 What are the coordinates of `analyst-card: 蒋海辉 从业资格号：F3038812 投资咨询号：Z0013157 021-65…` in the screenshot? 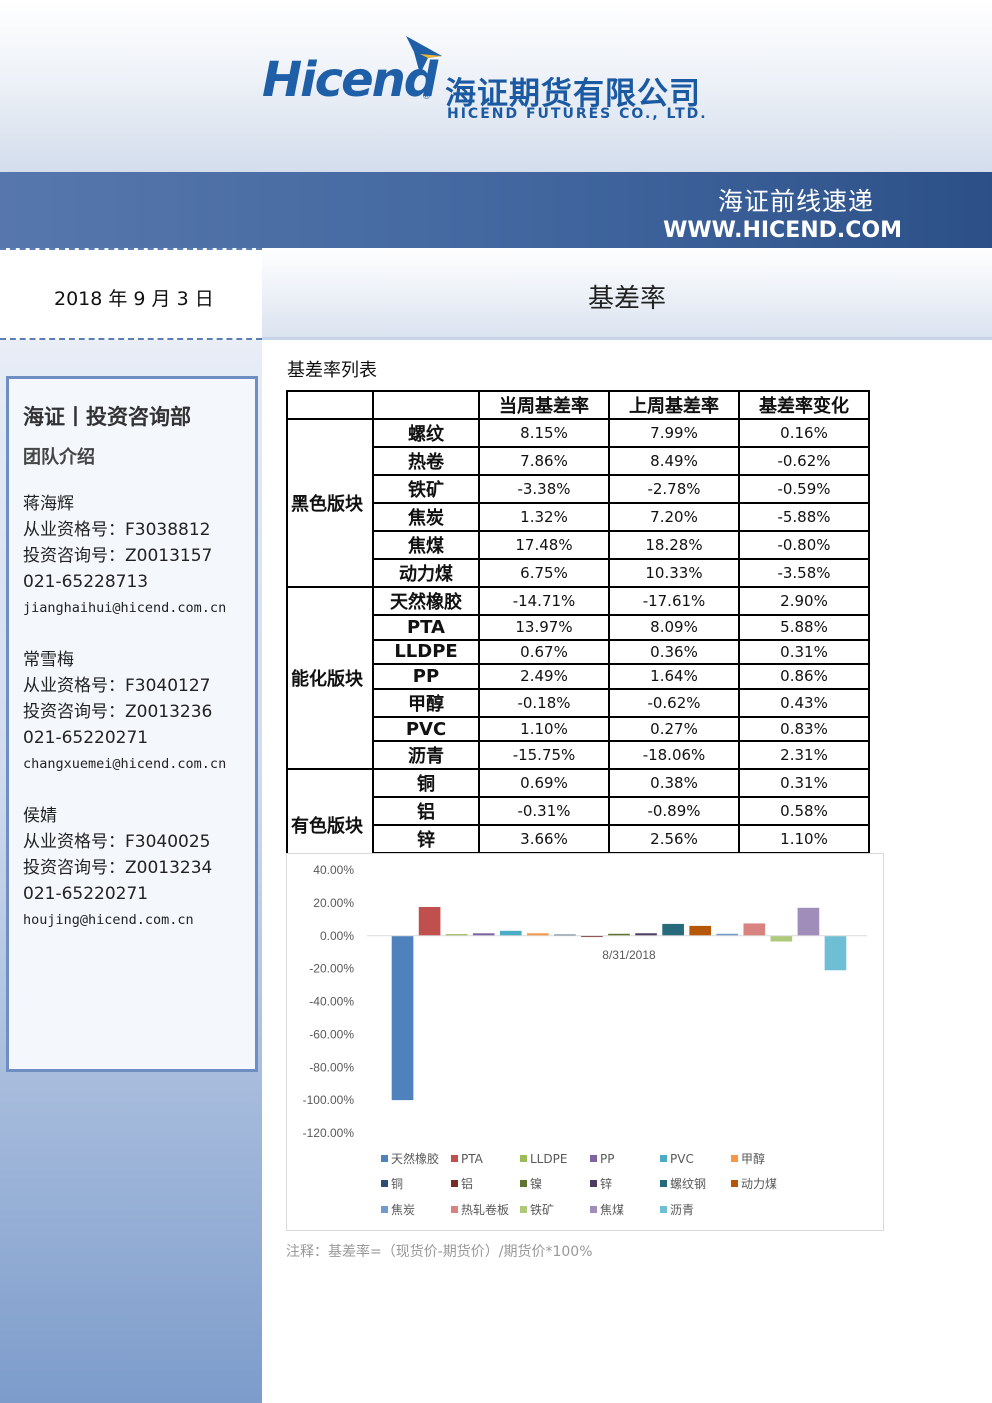 It's located at (124, 556).